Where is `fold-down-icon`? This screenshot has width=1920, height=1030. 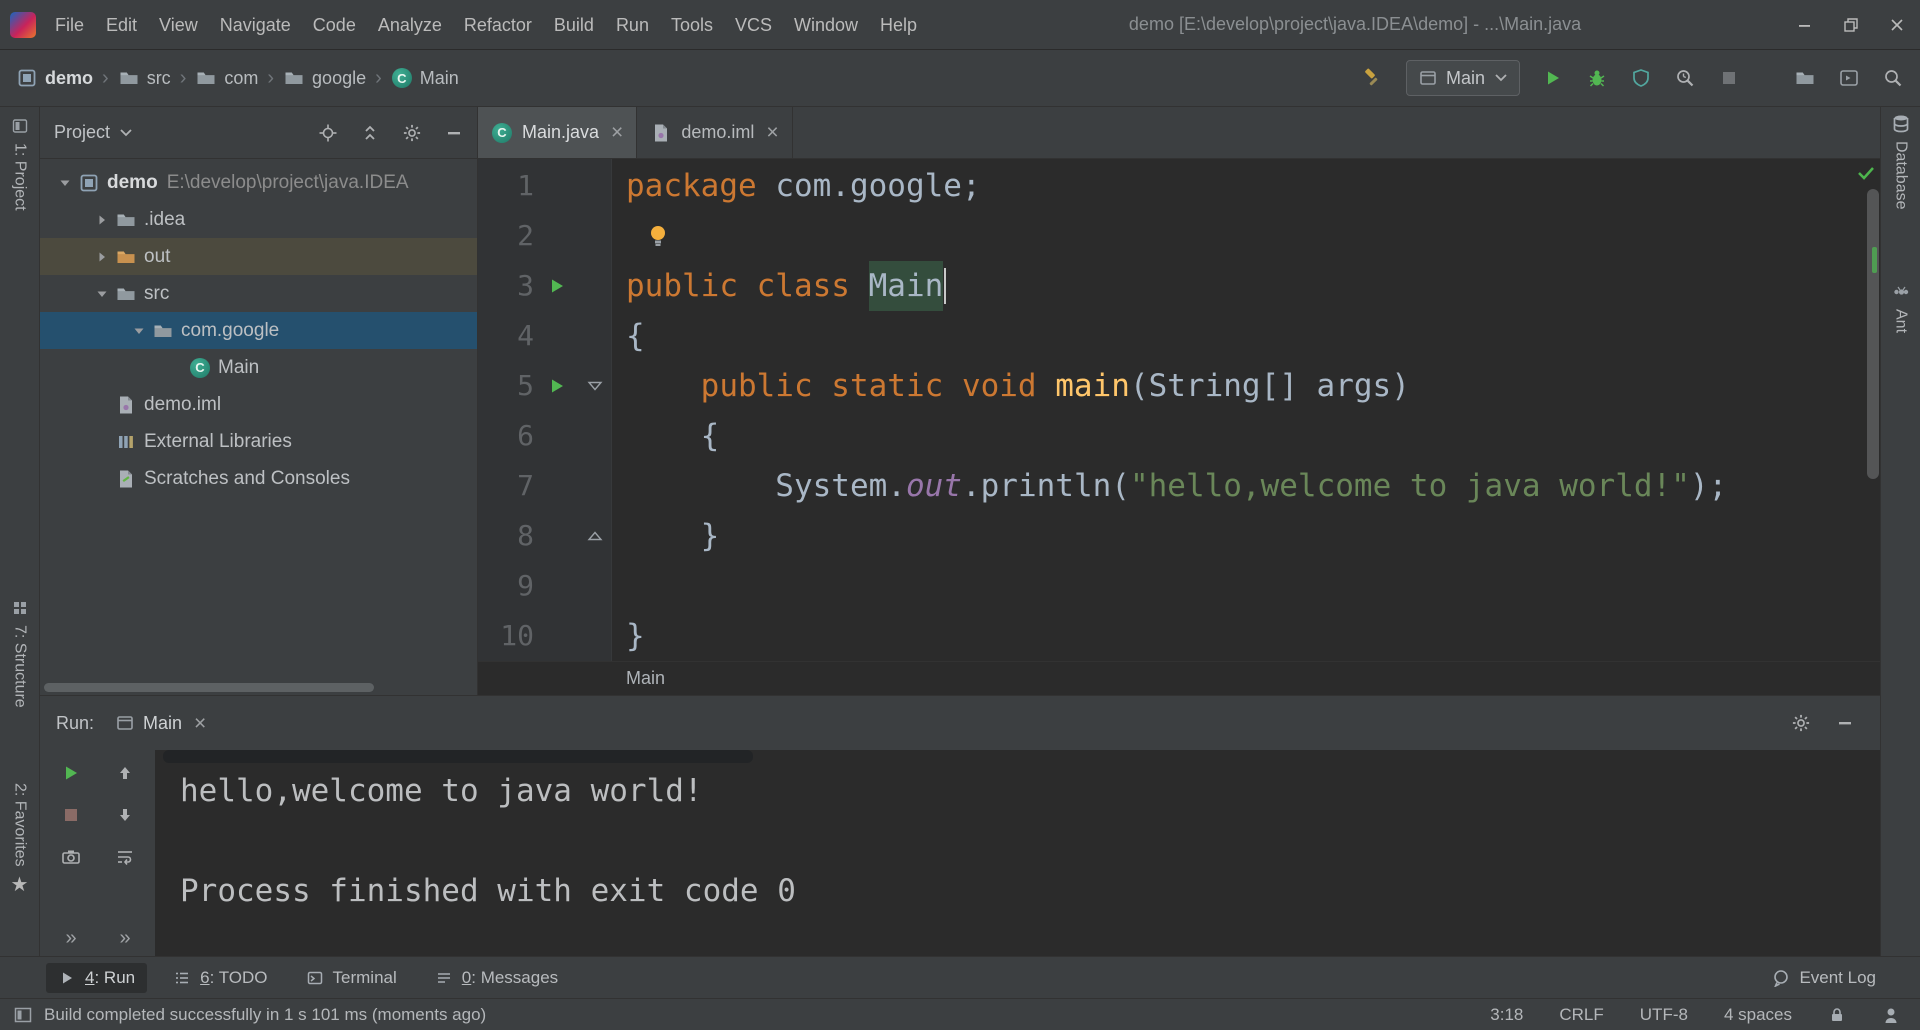
fold-down-icon is located at coordinates (595, 386).